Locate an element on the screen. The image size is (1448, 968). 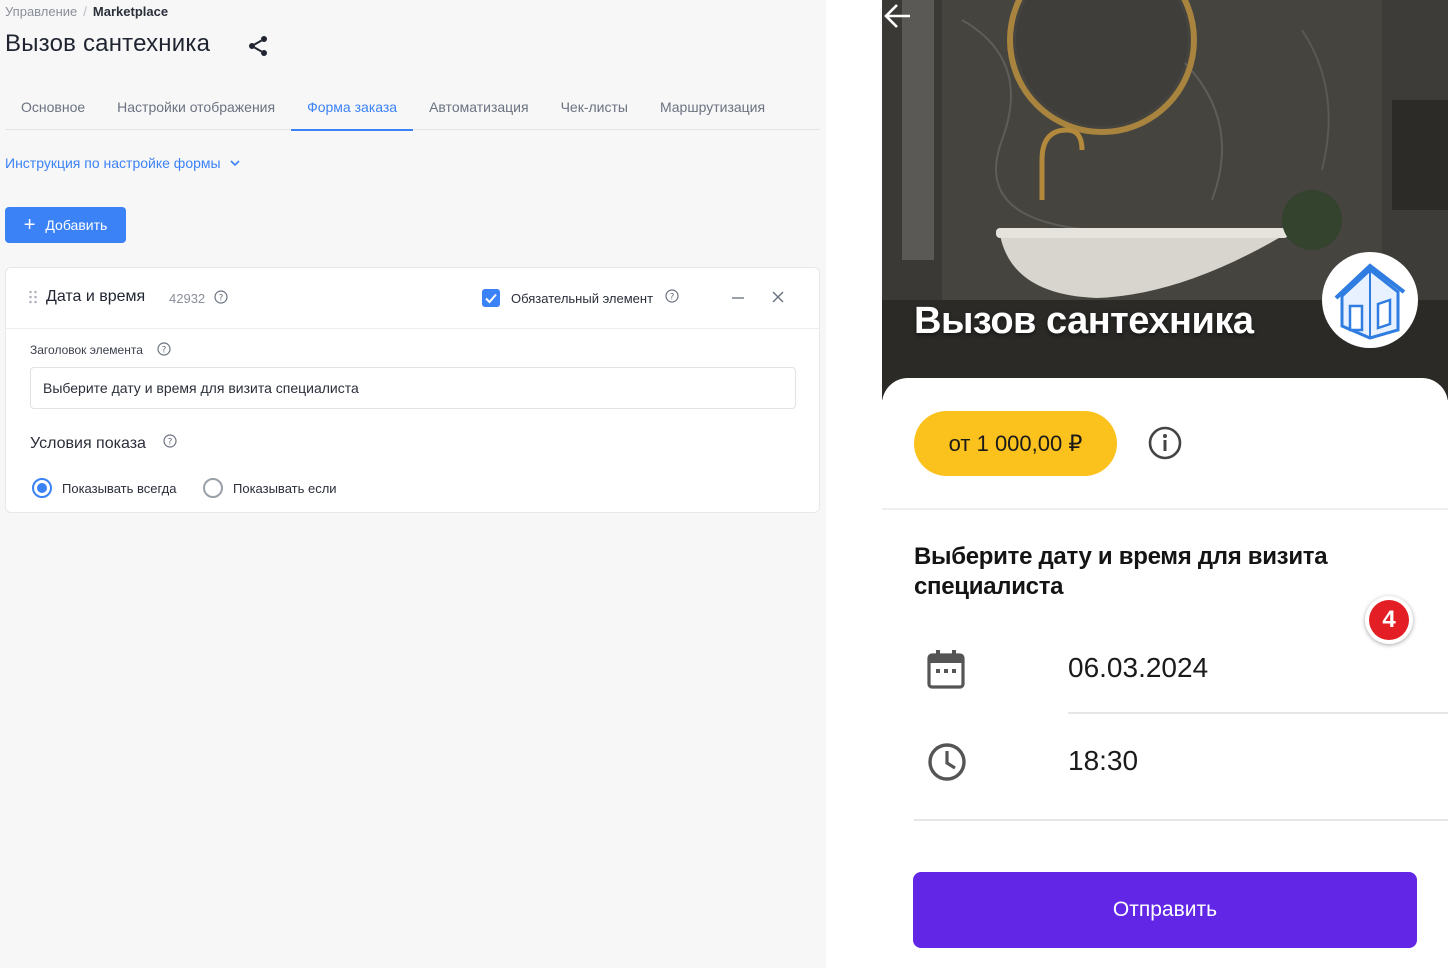
house-icon is located at coordinates (1370, 300).